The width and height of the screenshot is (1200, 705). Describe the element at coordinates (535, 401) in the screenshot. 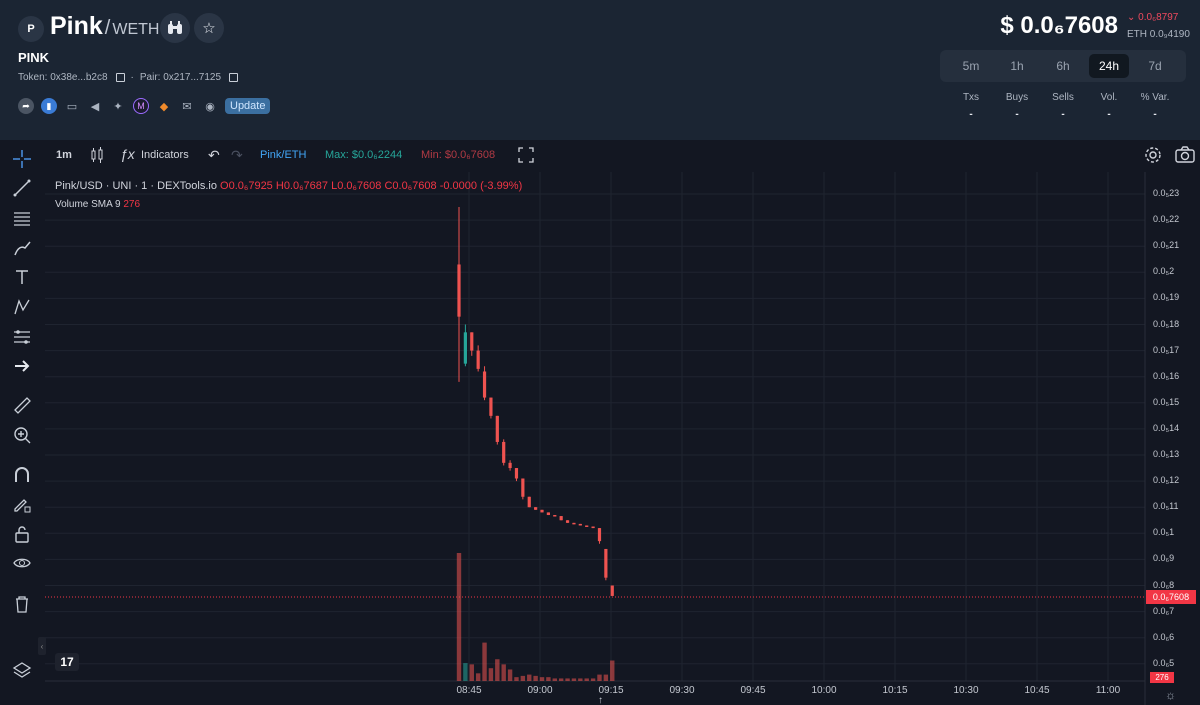

I see `candles` at that location.